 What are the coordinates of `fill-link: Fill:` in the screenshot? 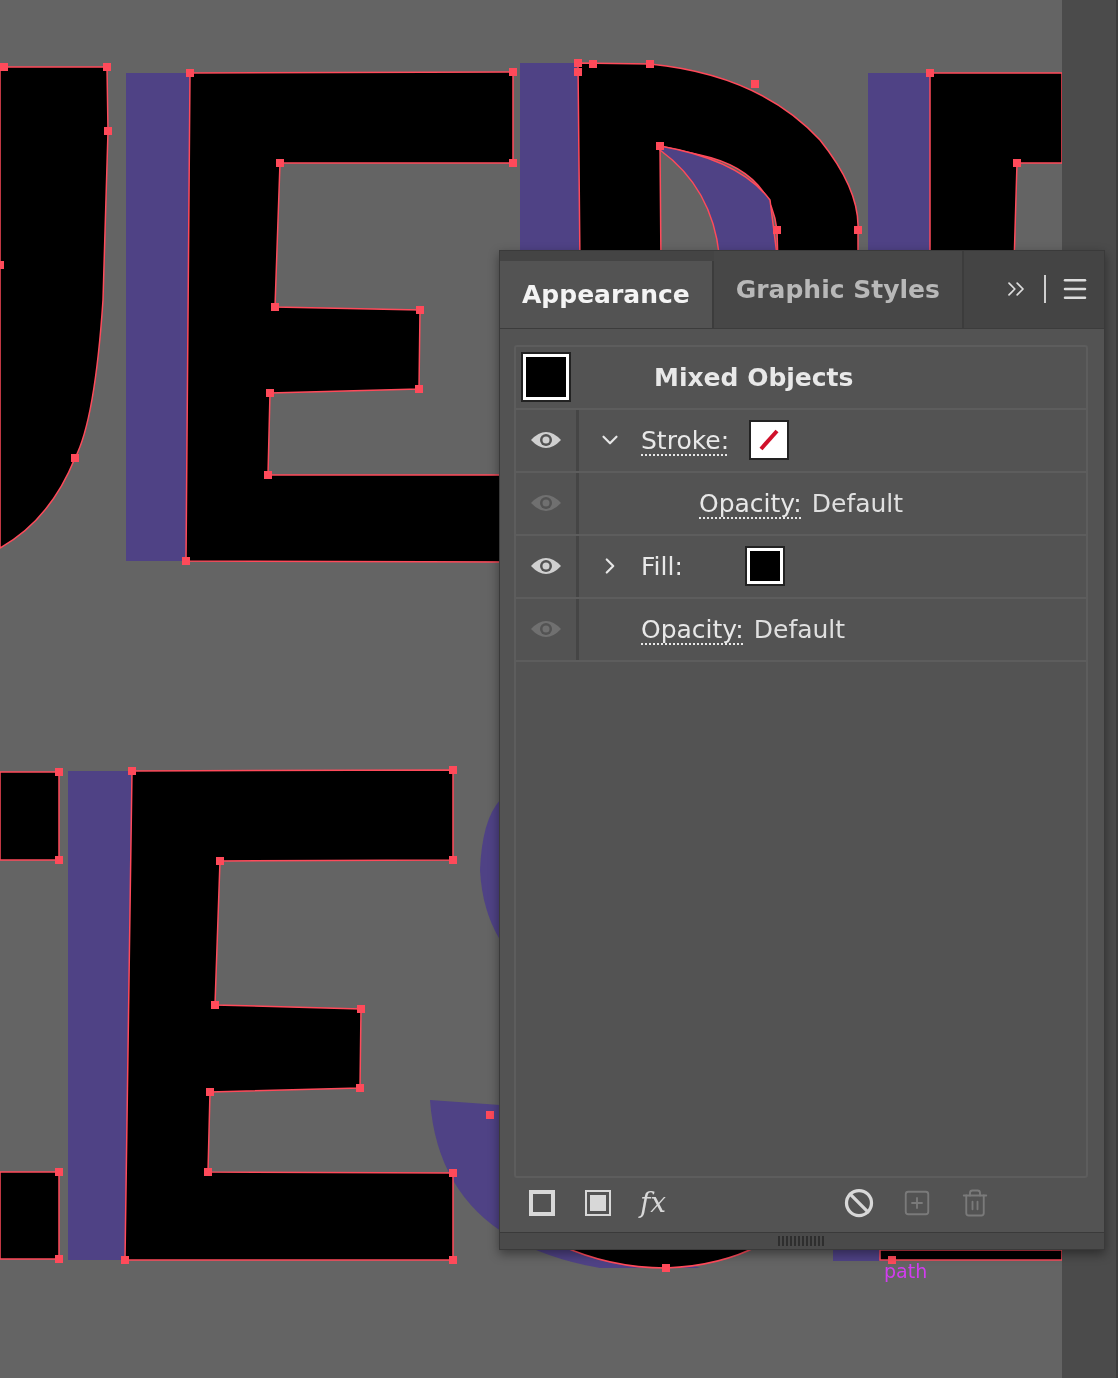 It's located at (662, 566).